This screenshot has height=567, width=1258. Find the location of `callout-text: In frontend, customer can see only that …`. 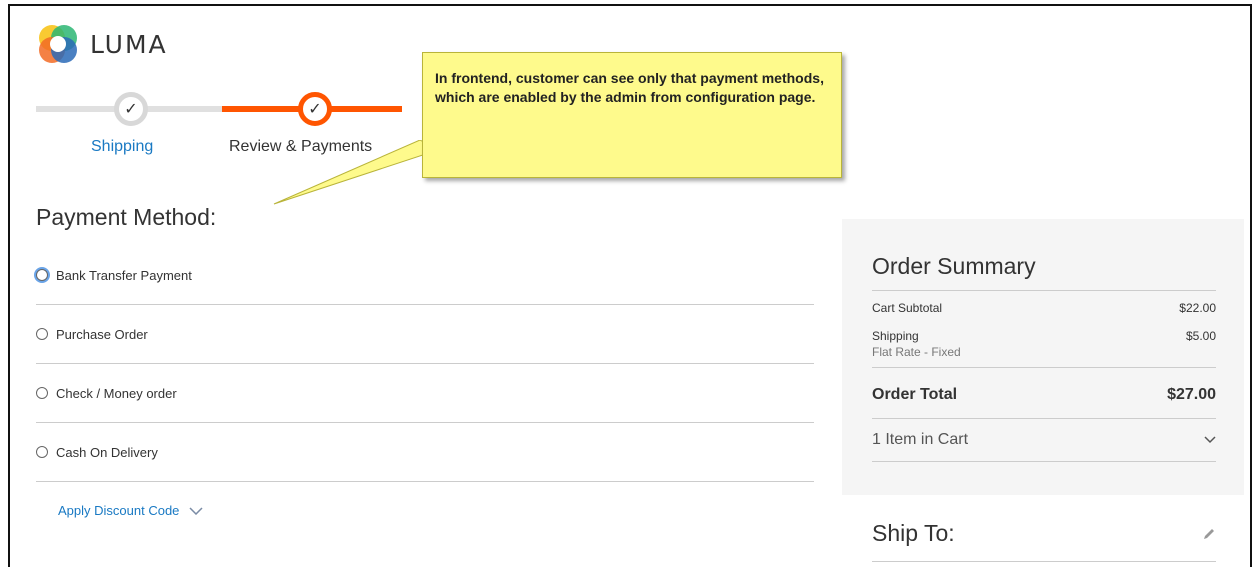

callout-text: In frontend, customer can see only that … is located at coordinates (629, 87).